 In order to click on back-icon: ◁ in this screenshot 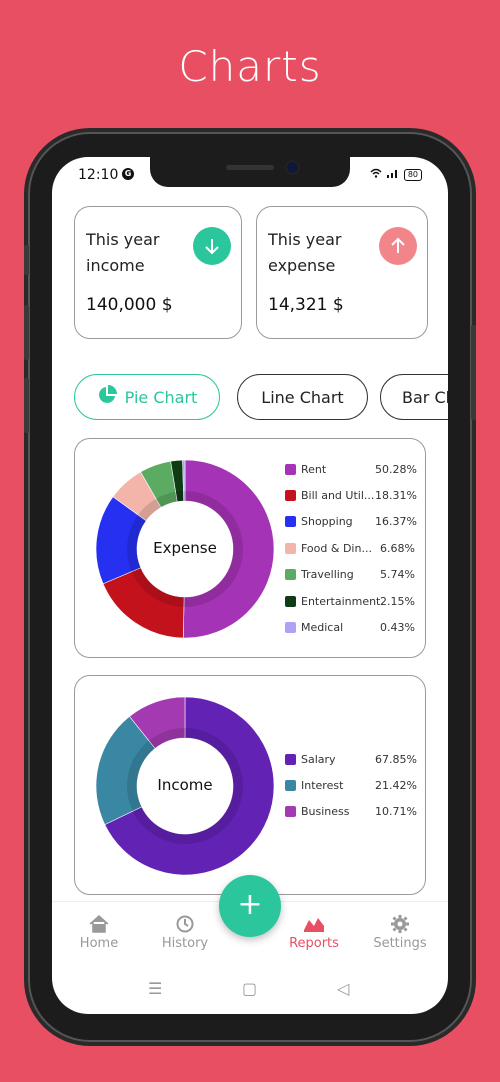, I will do `click(343, 988)`.